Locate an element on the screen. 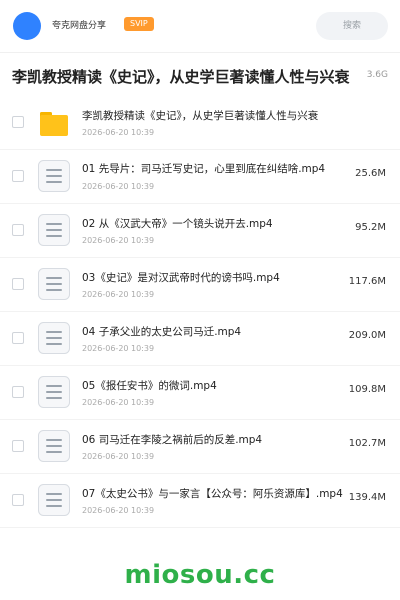  file-name: 07《太史公书》与一家言【公众号：阿乐资源库】.mp4 is located at coordinates (212, 494).